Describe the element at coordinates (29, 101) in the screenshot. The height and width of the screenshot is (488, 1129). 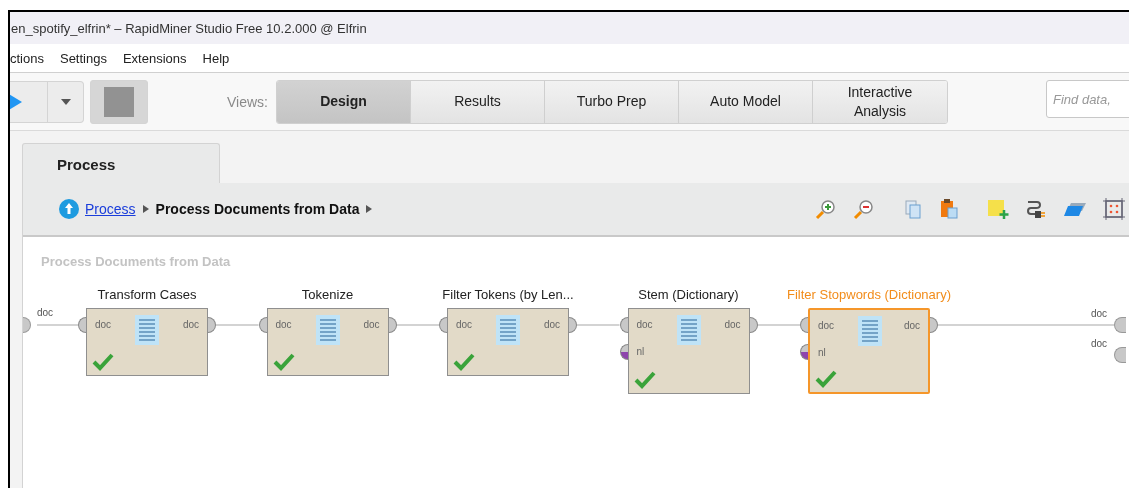
I see `run-button` at that location.